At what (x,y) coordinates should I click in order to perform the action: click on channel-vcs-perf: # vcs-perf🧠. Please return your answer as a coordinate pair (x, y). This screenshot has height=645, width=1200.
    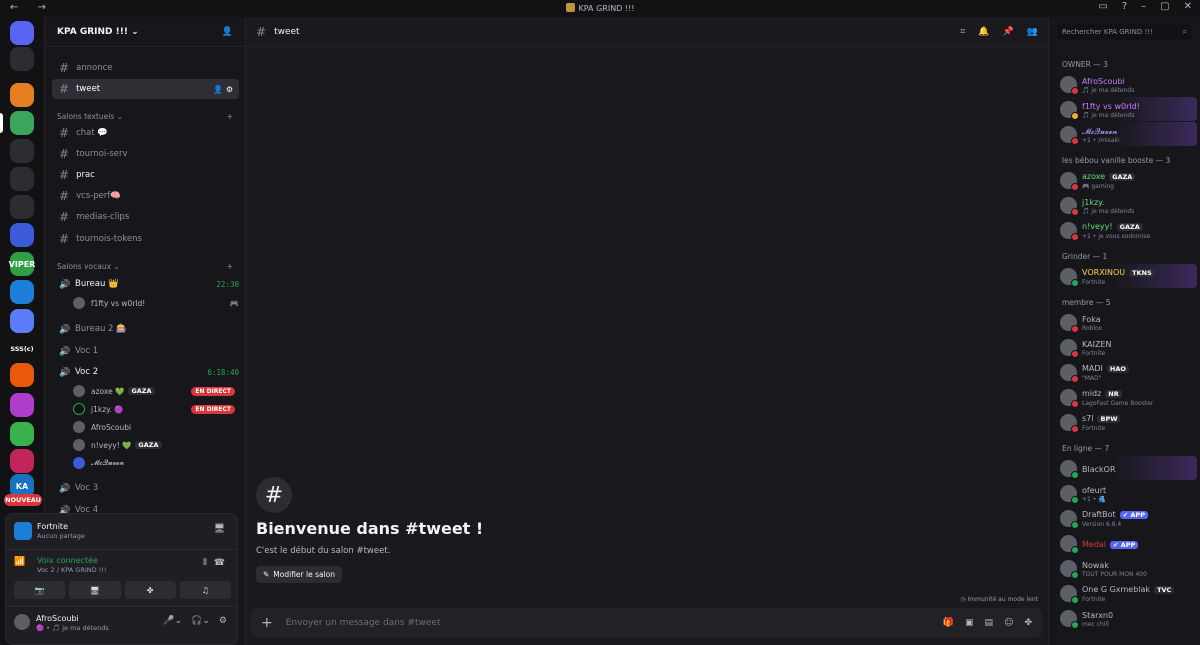
    Looking at the image, I should click on (145, 196).